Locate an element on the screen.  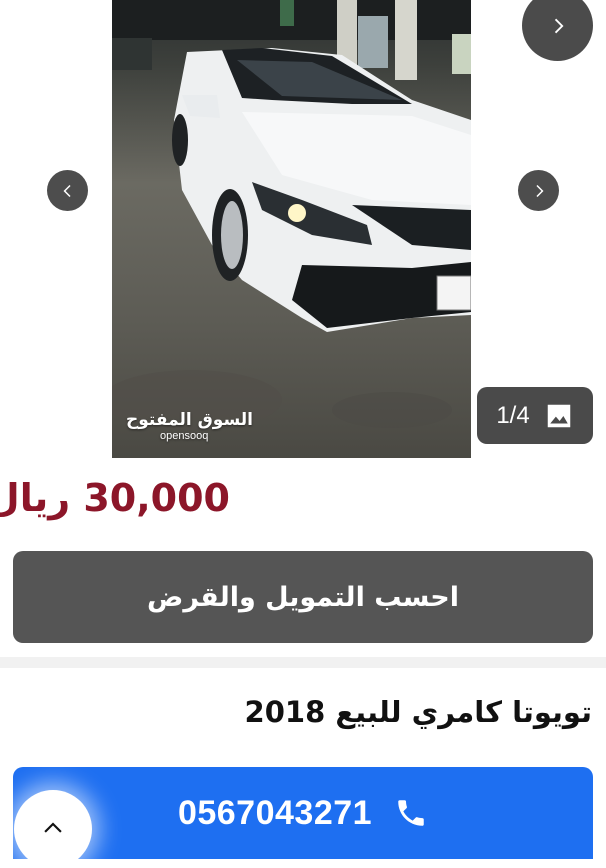
top-next-button is located at coordinates (557, 30).